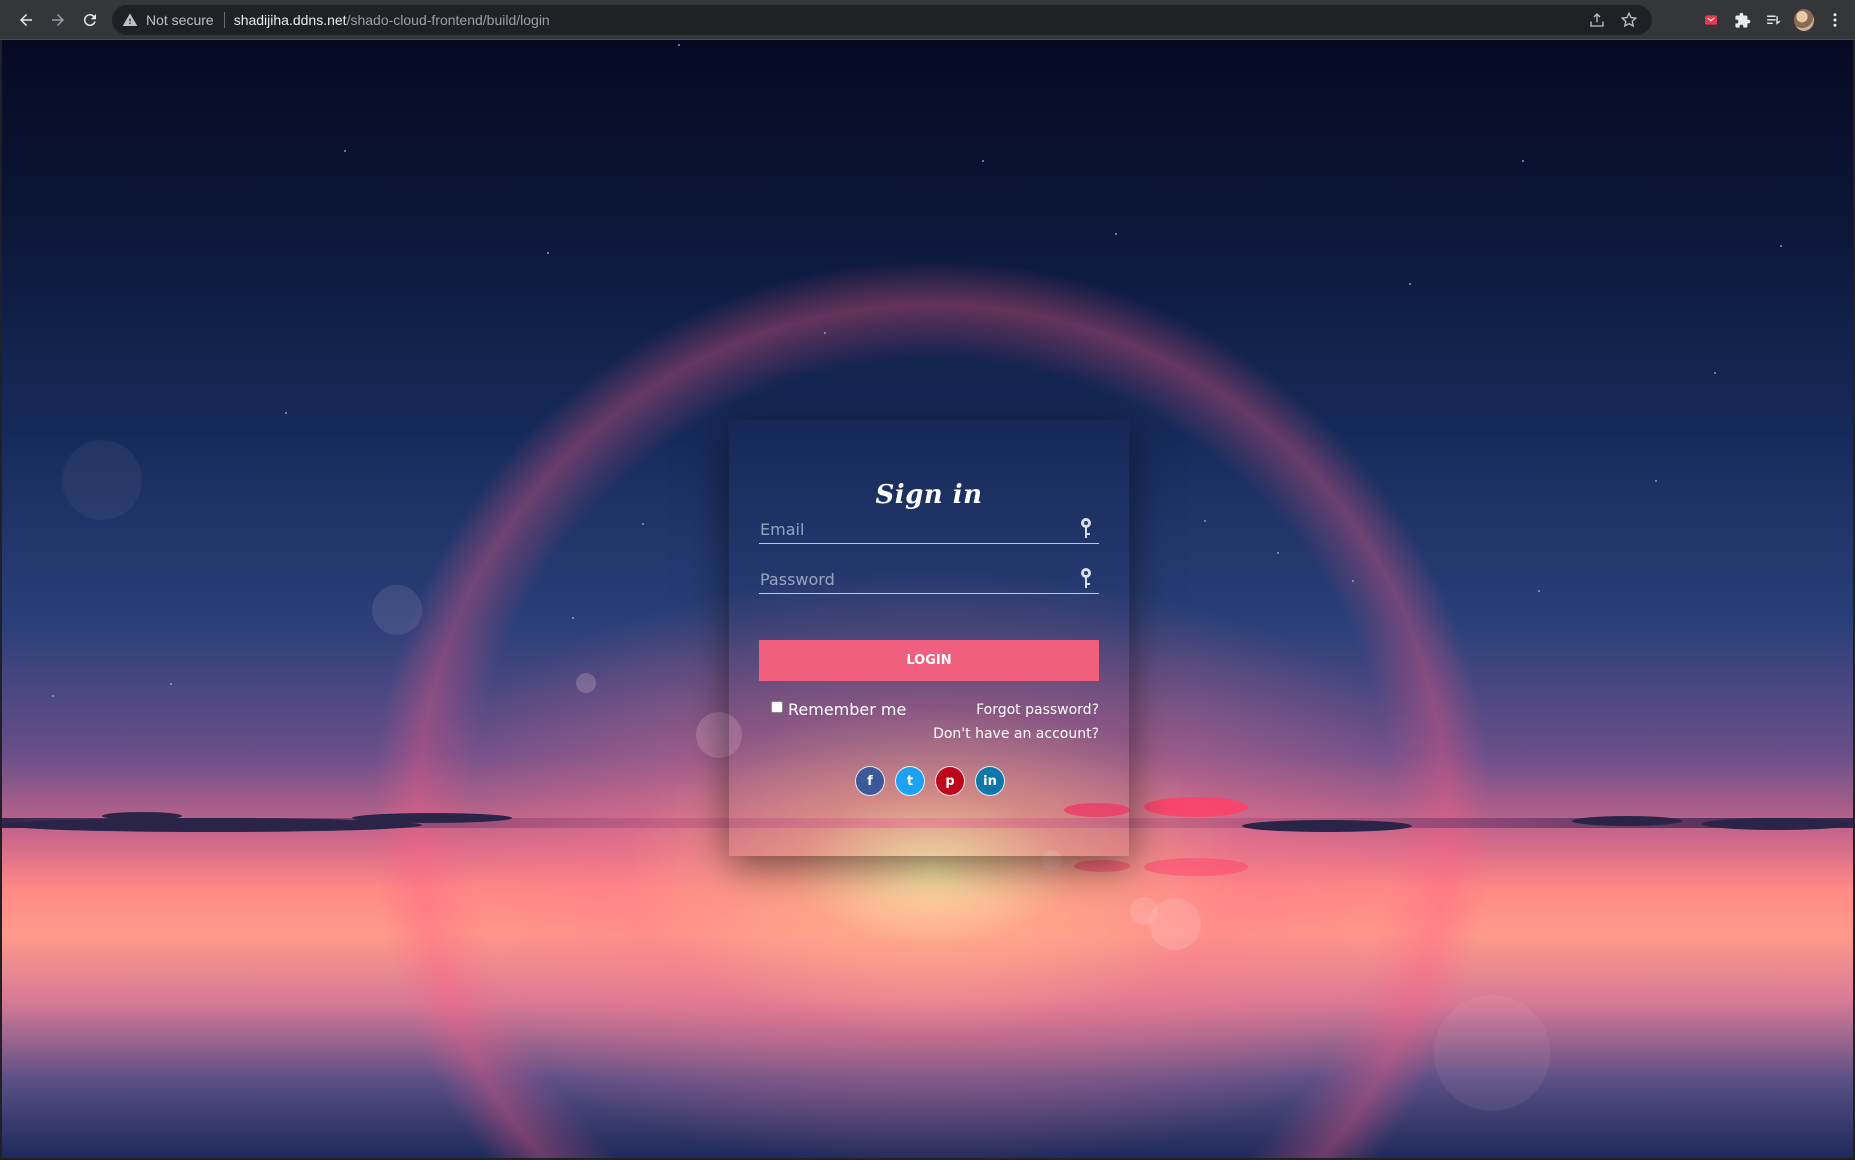 This screenshot has height=1160, width=1855. I want to click on menu-button, so click(1835, 20).